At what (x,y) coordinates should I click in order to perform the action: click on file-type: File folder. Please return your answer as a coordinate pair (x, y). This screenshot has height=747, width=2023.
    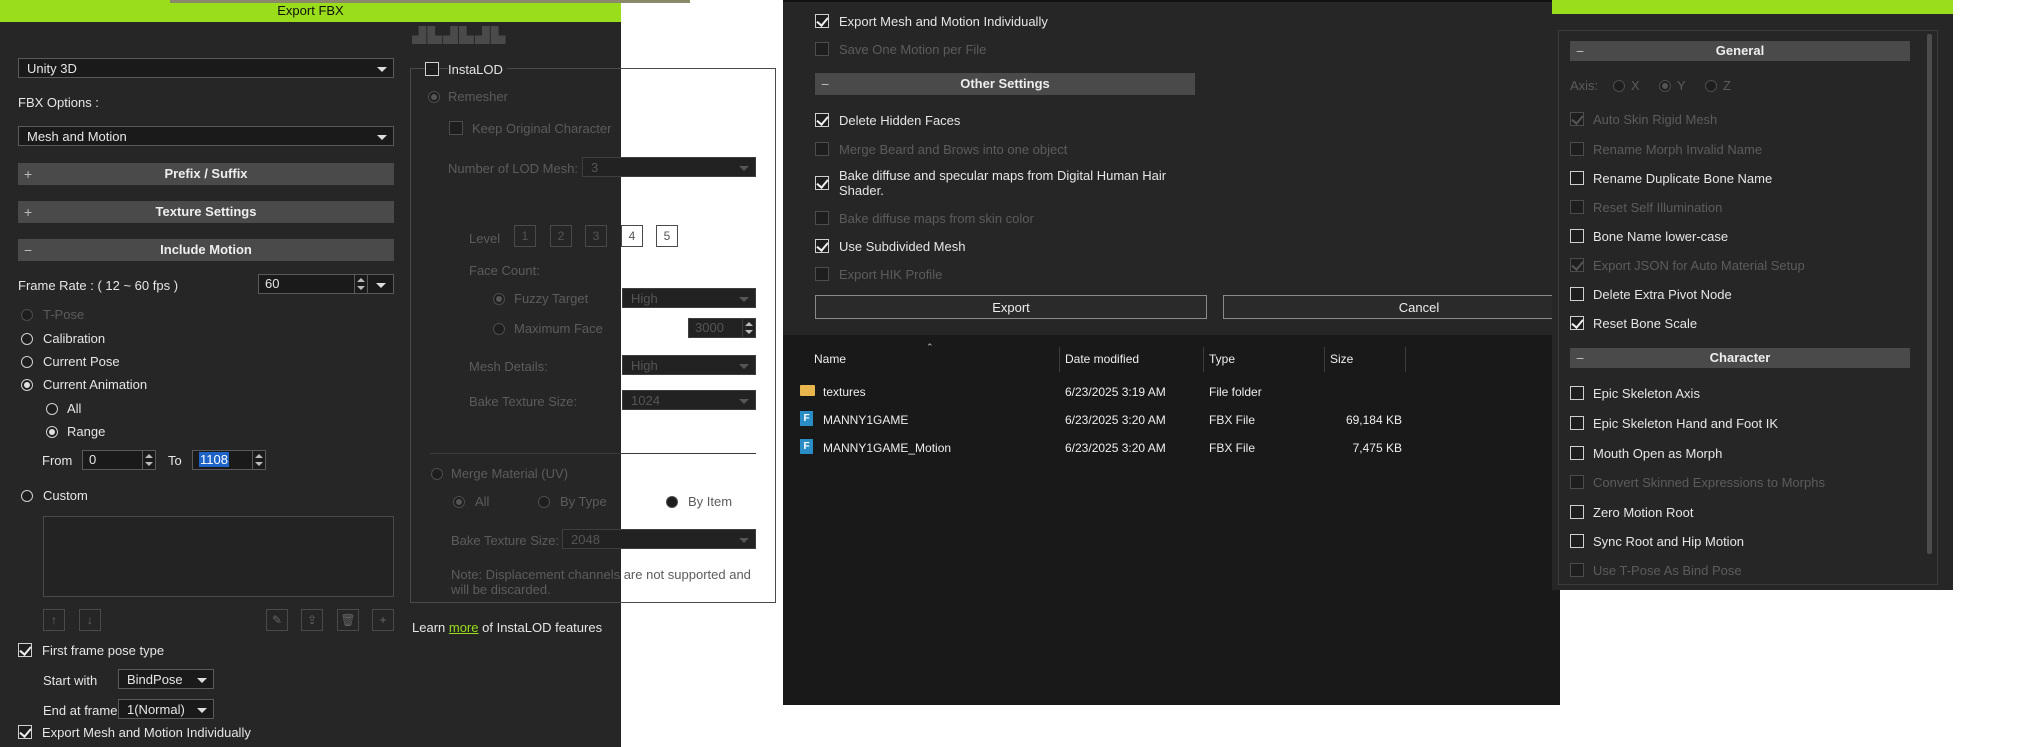
    Looking at the image, I should click on (1235, 392).